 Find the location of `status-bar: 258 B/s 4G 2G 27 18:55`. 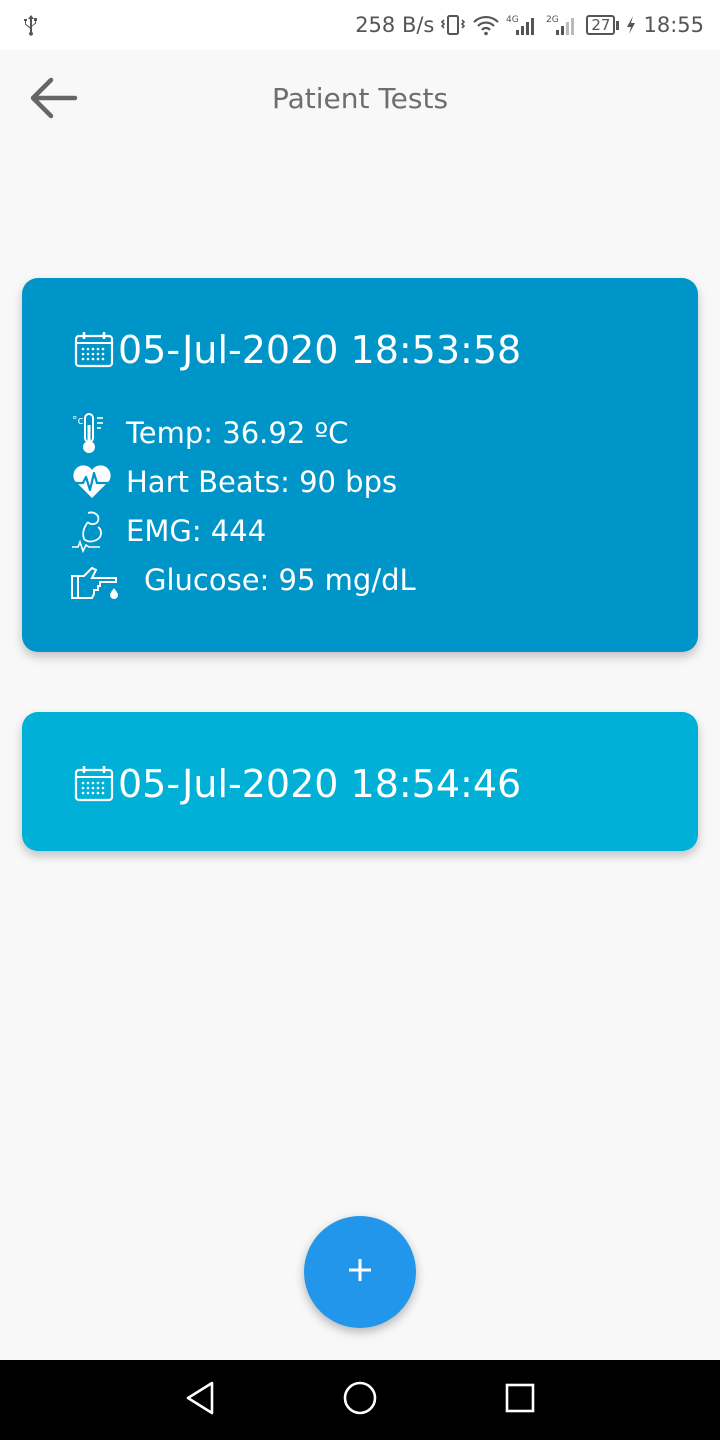

status-bar: 258 B/s 4G 2G 27 18:55 is located at coordinates (360, 25).